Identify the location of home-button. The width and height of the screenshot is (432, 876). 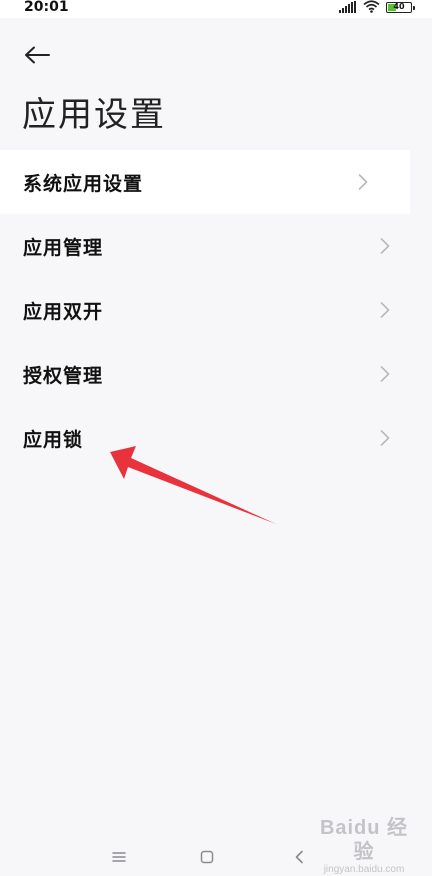
(207, 857).